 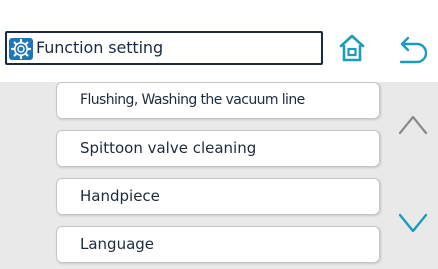 I want to click on page-title: Function setting, so click(x=100, y=47).